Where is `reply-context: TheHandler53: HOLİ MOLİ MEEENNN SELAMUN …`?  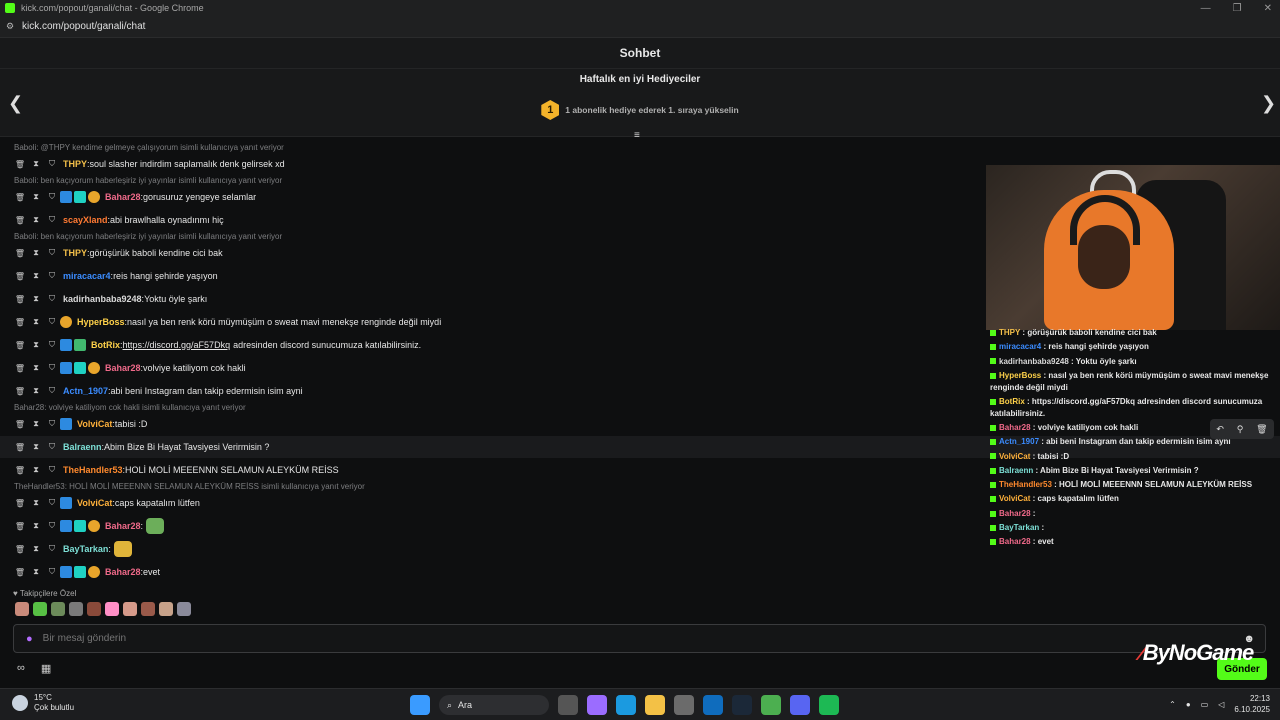 reply-context: TheHandler53: HOLİ MOLİ MEEENNN SELAMUN … is located at coordinates (189, 486).